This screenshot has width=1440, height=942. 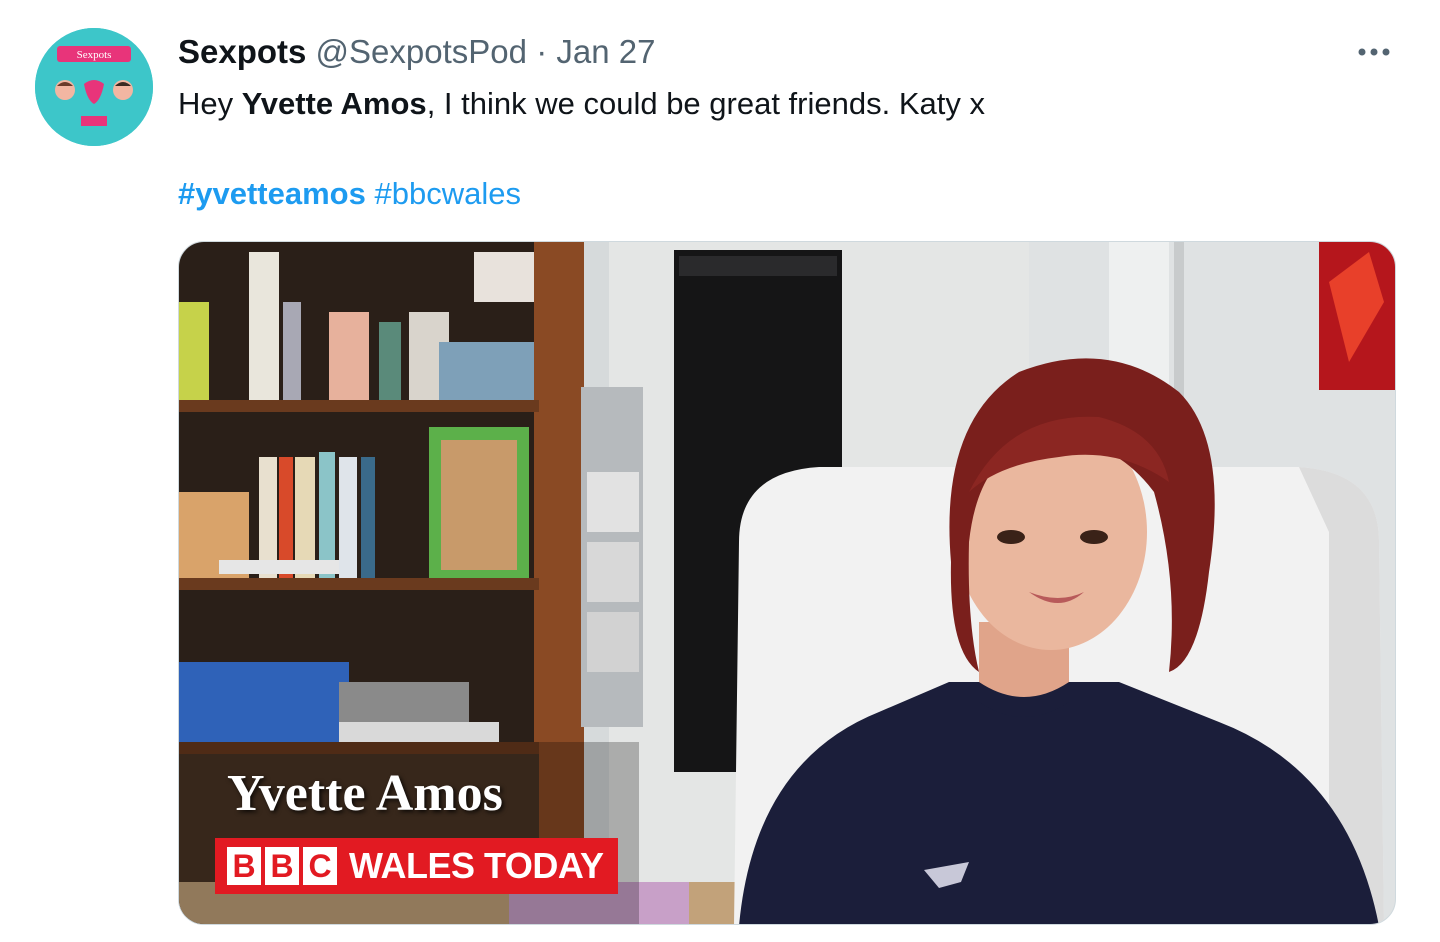 What do you see at coordinates (447, 193) in the screenshot?
I see `hashtag-link: #bbcwales` at bounding box center [447, 193].